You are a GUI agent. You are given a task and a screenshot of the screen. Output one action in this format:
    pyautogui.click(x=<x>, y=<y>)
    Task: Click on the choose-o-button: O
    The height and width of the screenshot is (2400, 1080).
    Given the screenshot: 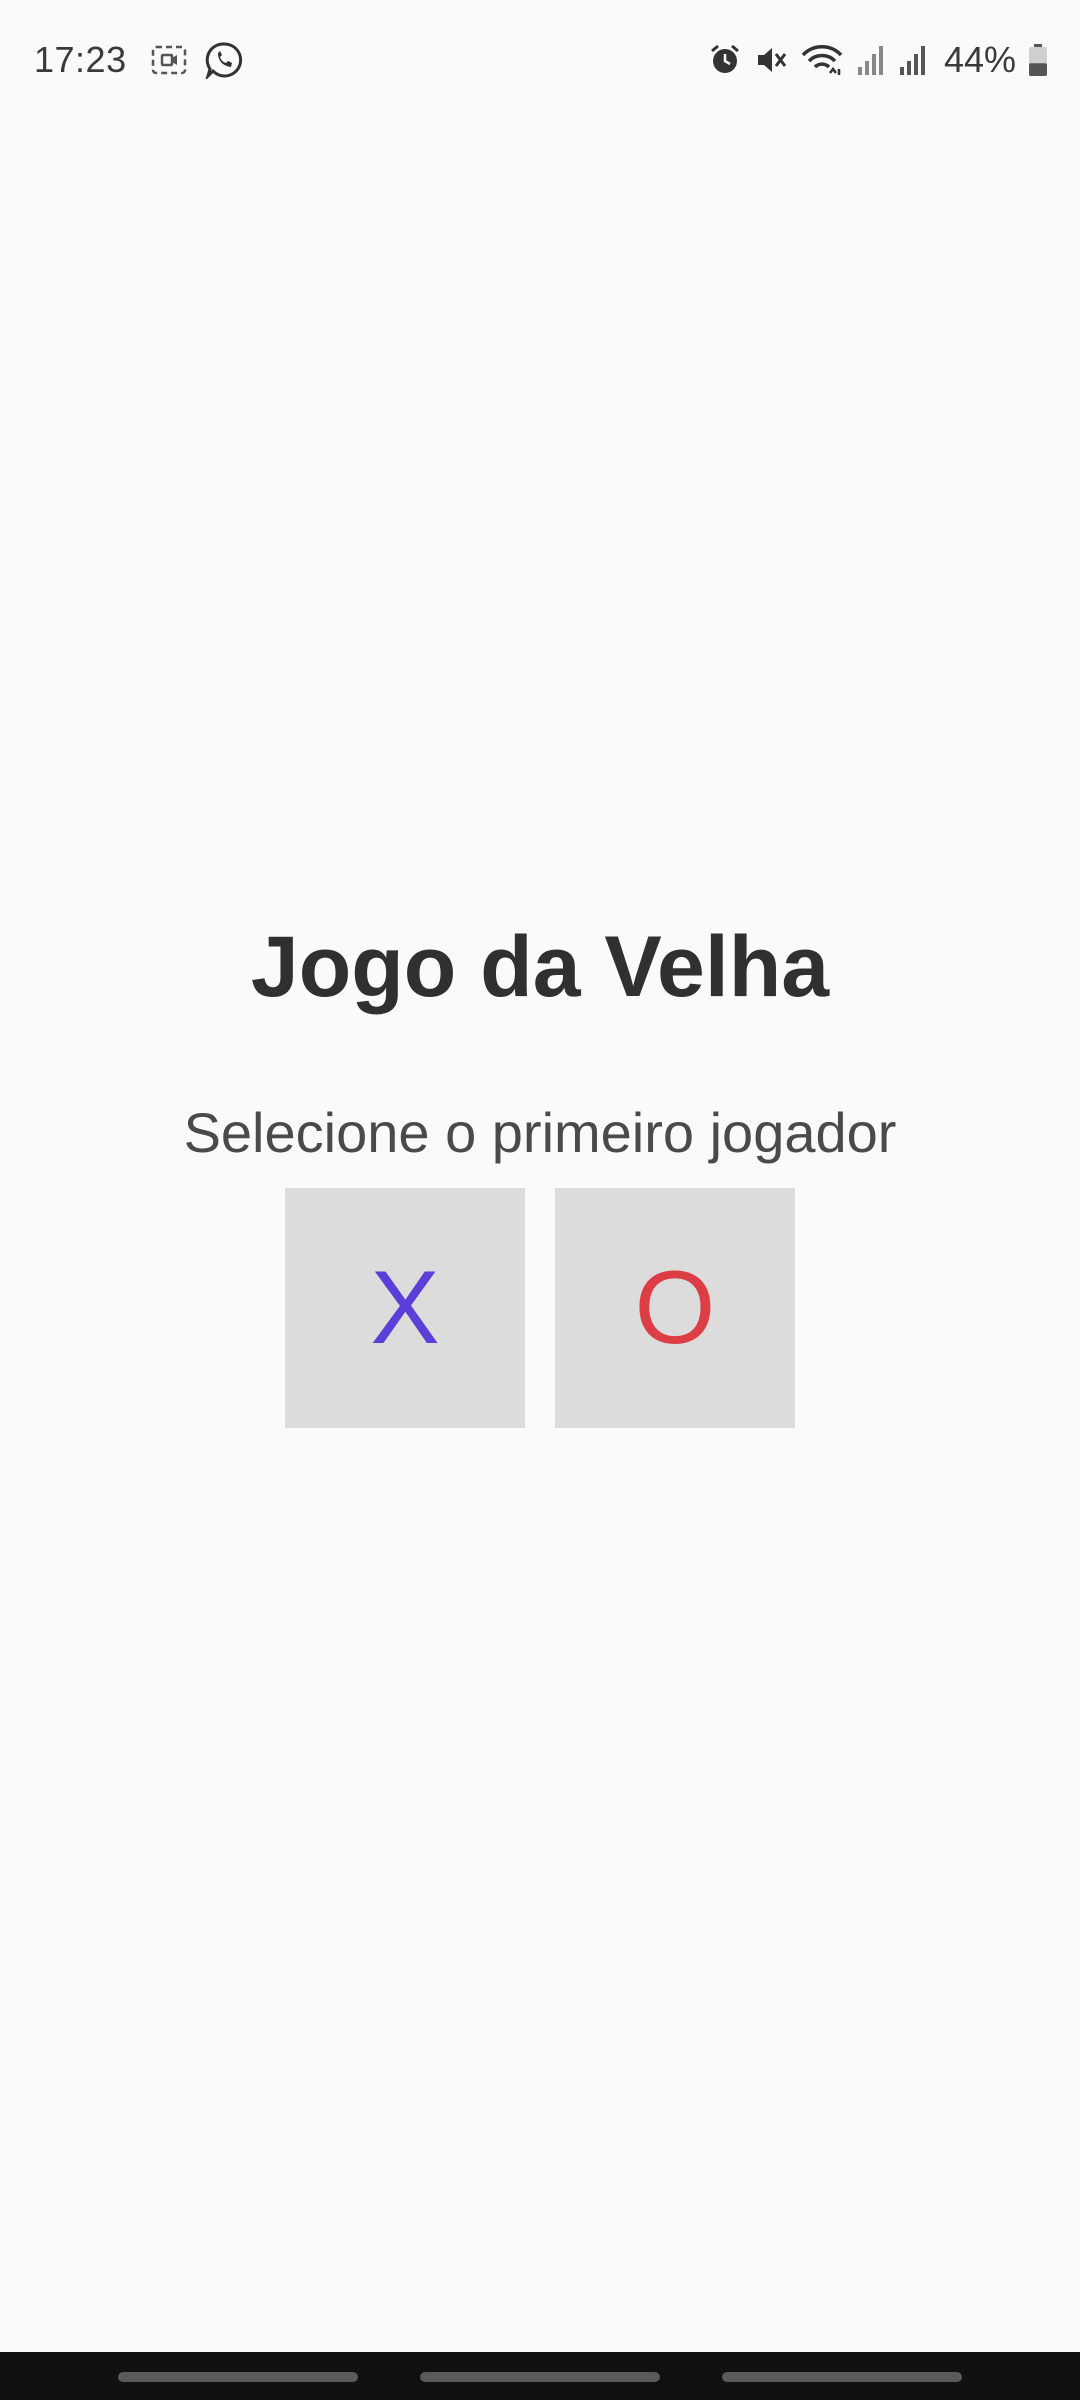 What is the action you would take?
    pyautogui.click(x=675, y=1308)
    